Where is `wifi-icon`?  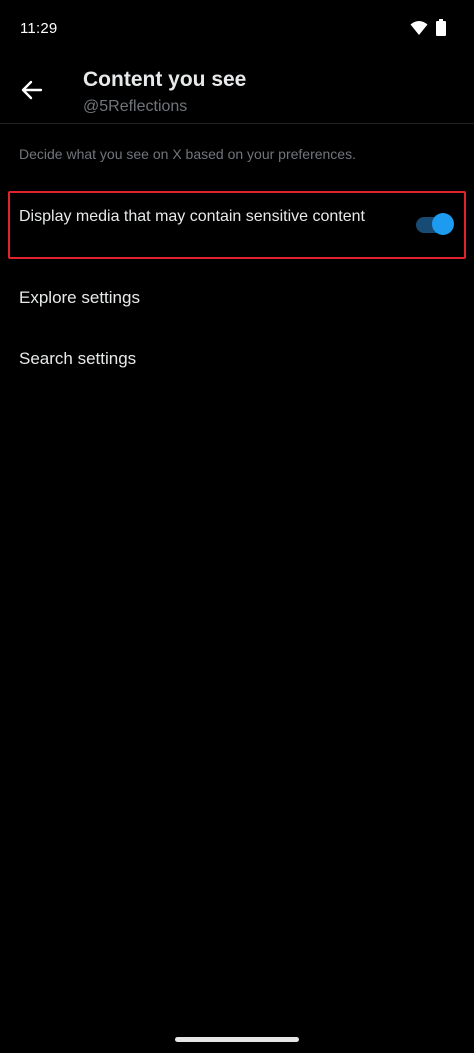
wifi-icon is located at coordinates (419, 30).